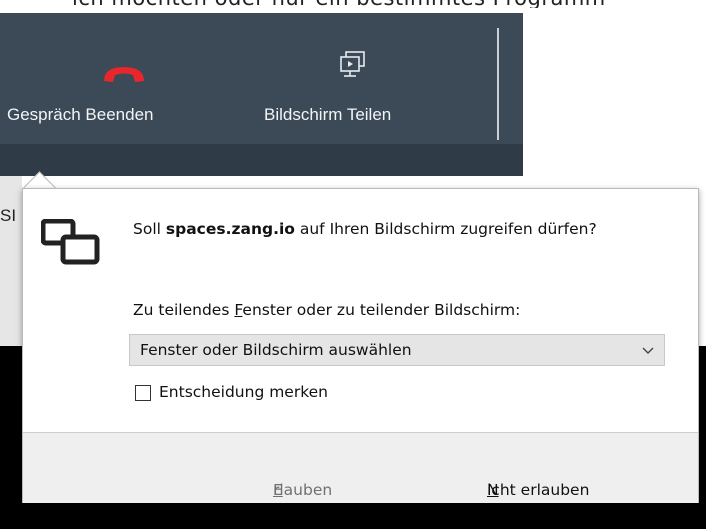  Describe the element at coordinates (184, 310) in the screenshot. I see `share-label-start: Zu teilendes` at that location.